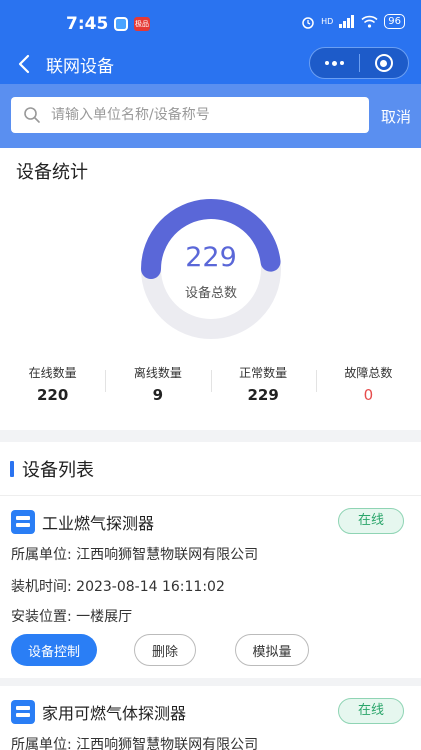 This screenshot has width=421, height=750. What do you see at coordinates (308, 22) in the screenshot?
I see `alarm-icon` at bounding box center [308, 22].